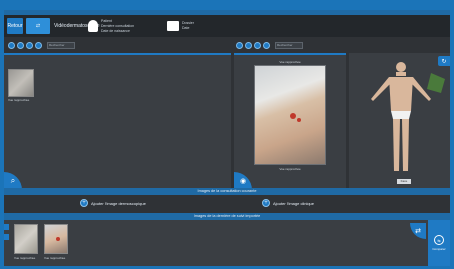  I want to click on record-line-2: Date, so click(186, 28).